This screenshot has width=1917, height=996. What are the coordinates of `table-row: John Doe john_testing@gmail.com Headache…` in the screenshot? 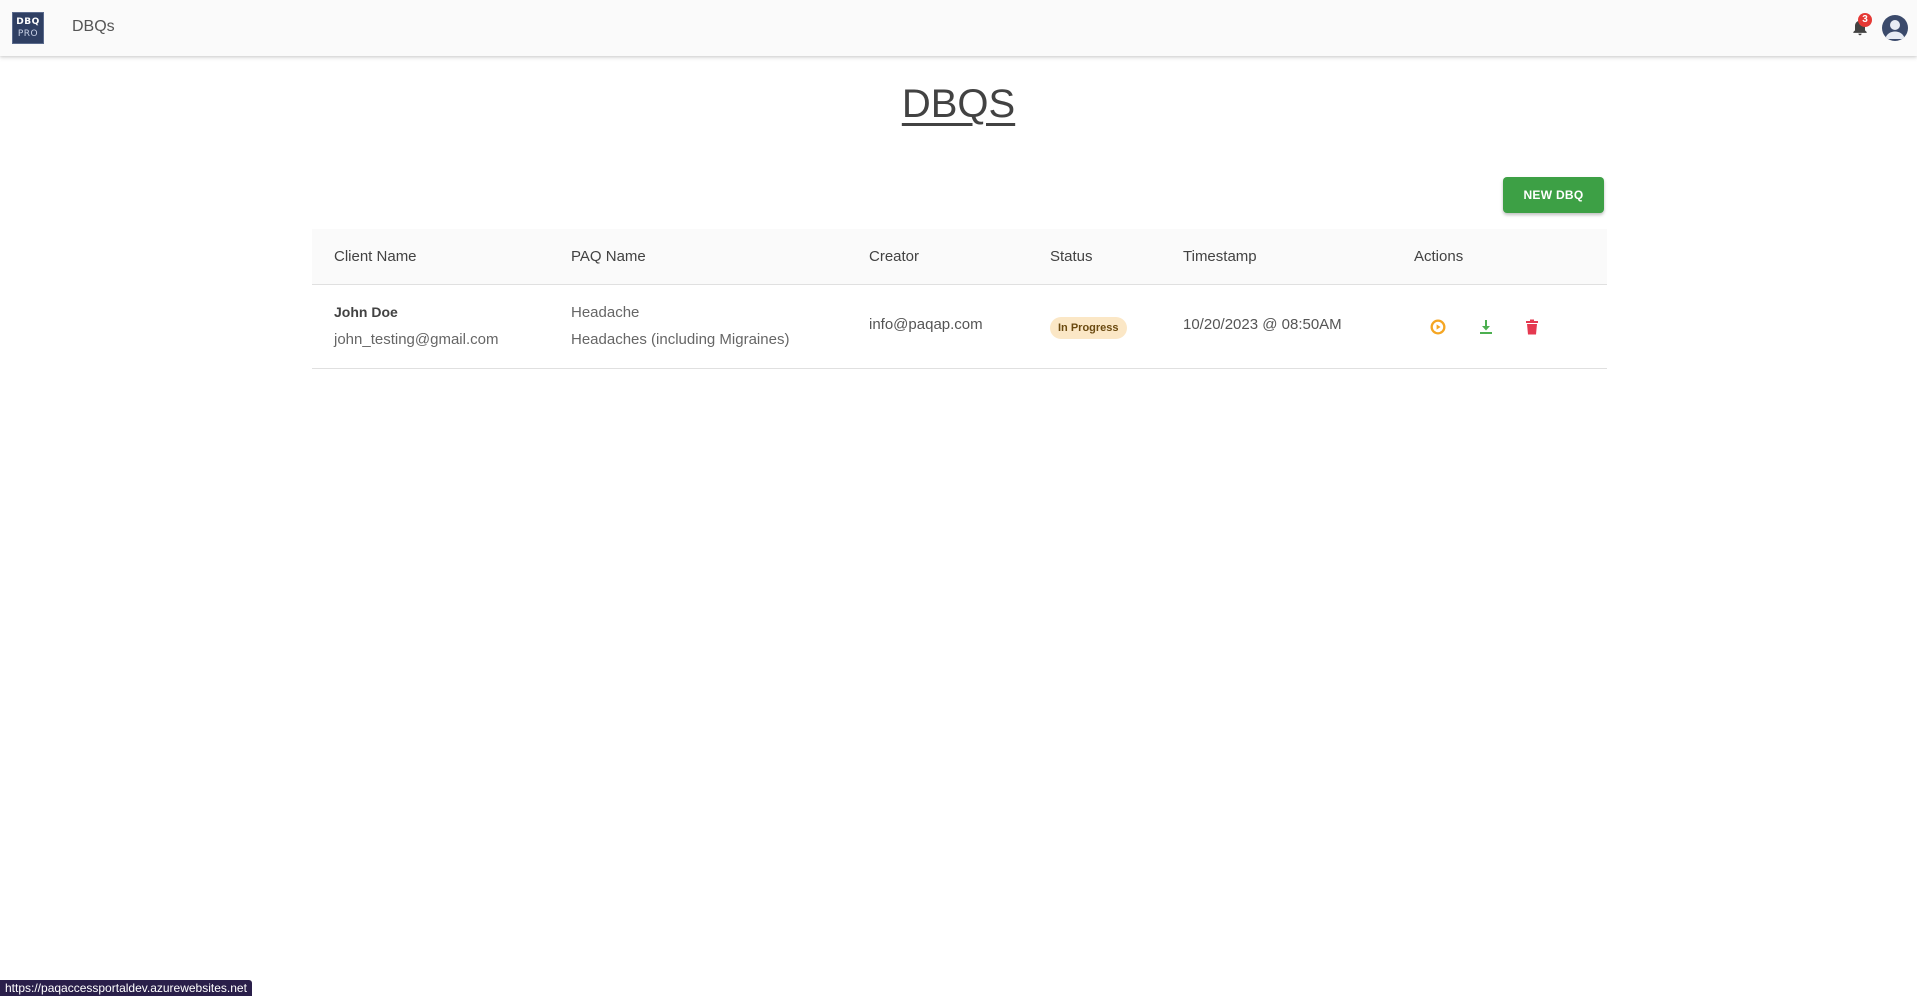 It's located at (959, 327).